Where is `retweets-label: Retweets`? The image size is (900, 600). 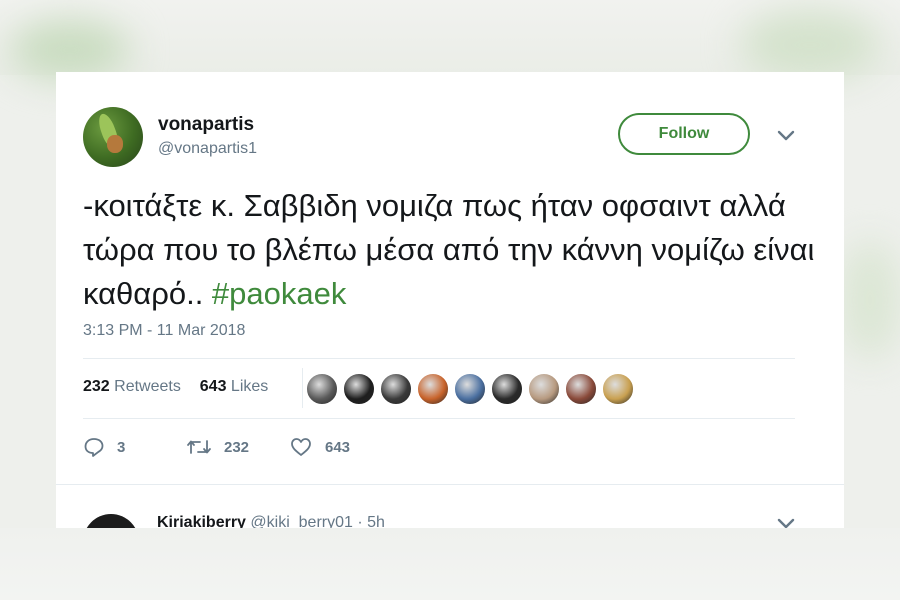 retweets-label: Retweets is located at coordinates (147, 386).